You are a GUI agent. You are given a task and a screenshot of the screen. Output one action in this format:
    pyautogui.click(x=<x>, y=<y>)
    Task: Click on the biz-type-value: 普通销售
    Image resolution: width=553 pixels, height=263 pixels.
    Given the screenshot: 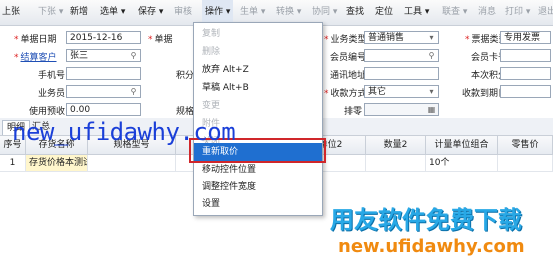 What is the action you would take?
    pyautogui.click(x=386, y=38)
    